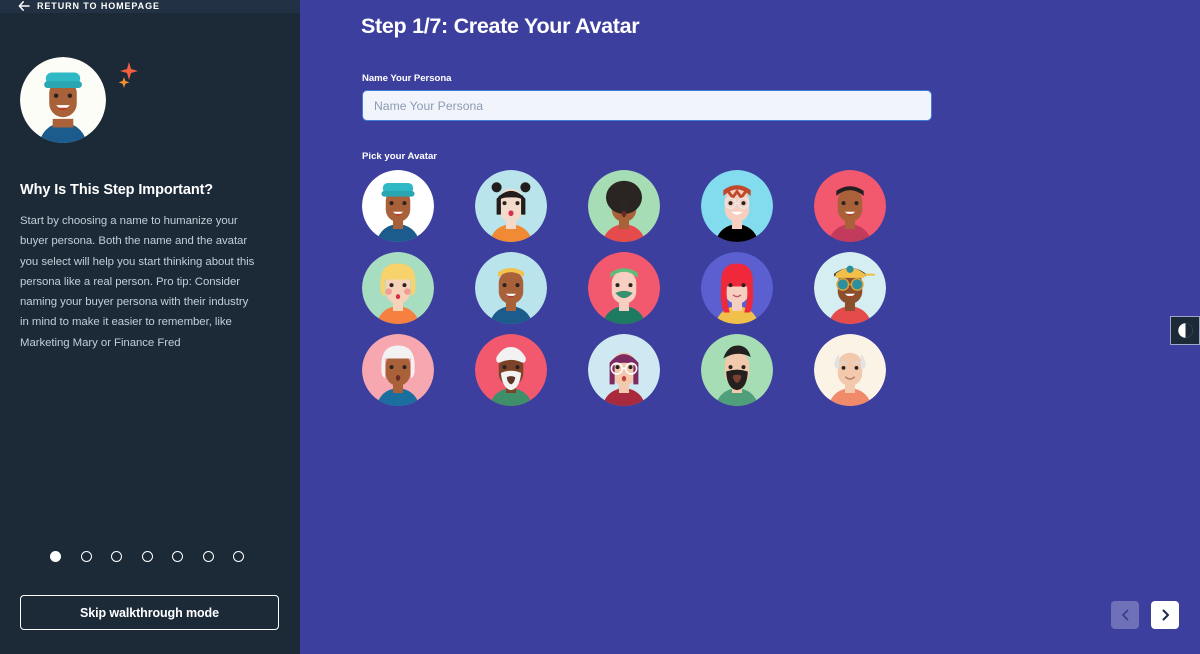 The height and width of the screenshot is (654, 1200). I want to click on step-navigation, so click(1145, 615).